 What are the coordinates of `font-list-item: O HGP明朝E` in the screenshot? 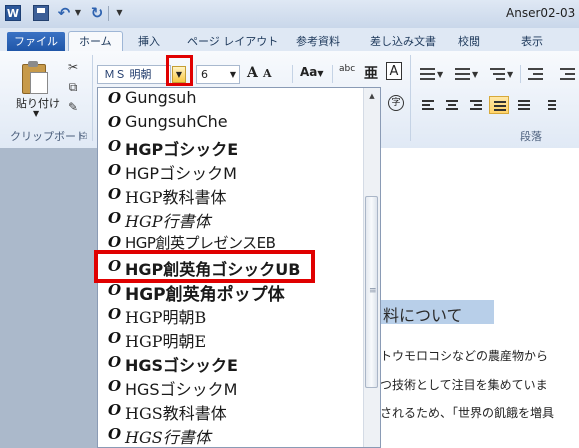 It's located at (231, 339).